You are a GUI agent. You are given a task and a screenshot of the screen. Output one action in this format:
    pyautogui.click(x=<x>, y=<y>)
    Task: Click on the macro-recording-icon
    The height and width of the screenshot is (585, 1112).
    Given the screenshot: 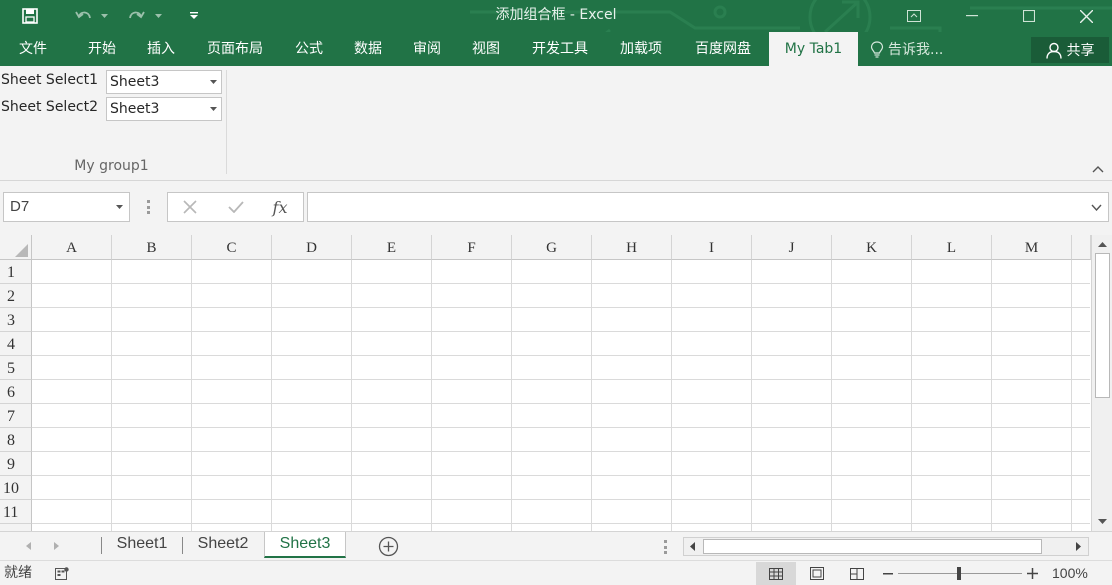 What is the action you would take?
    pyautogui.click(x=62, y=573)
    